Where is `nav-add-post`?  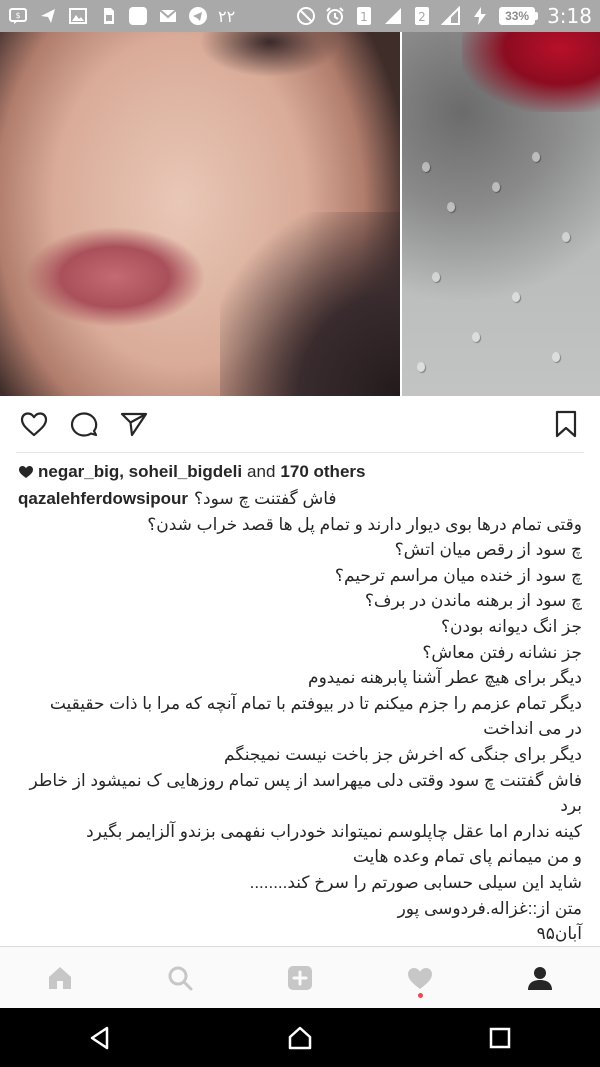
nav-add-post is located at coordinates (300, 978).